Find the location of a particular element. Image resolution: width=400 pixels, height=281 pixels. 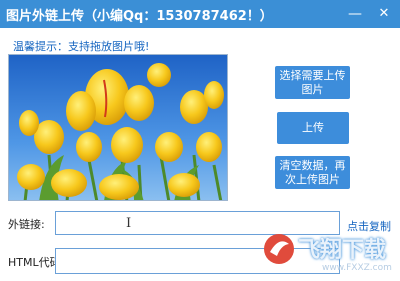

tip-text: 温馨提示：支持拖放图片哦! is located at coordinates (81, 46).